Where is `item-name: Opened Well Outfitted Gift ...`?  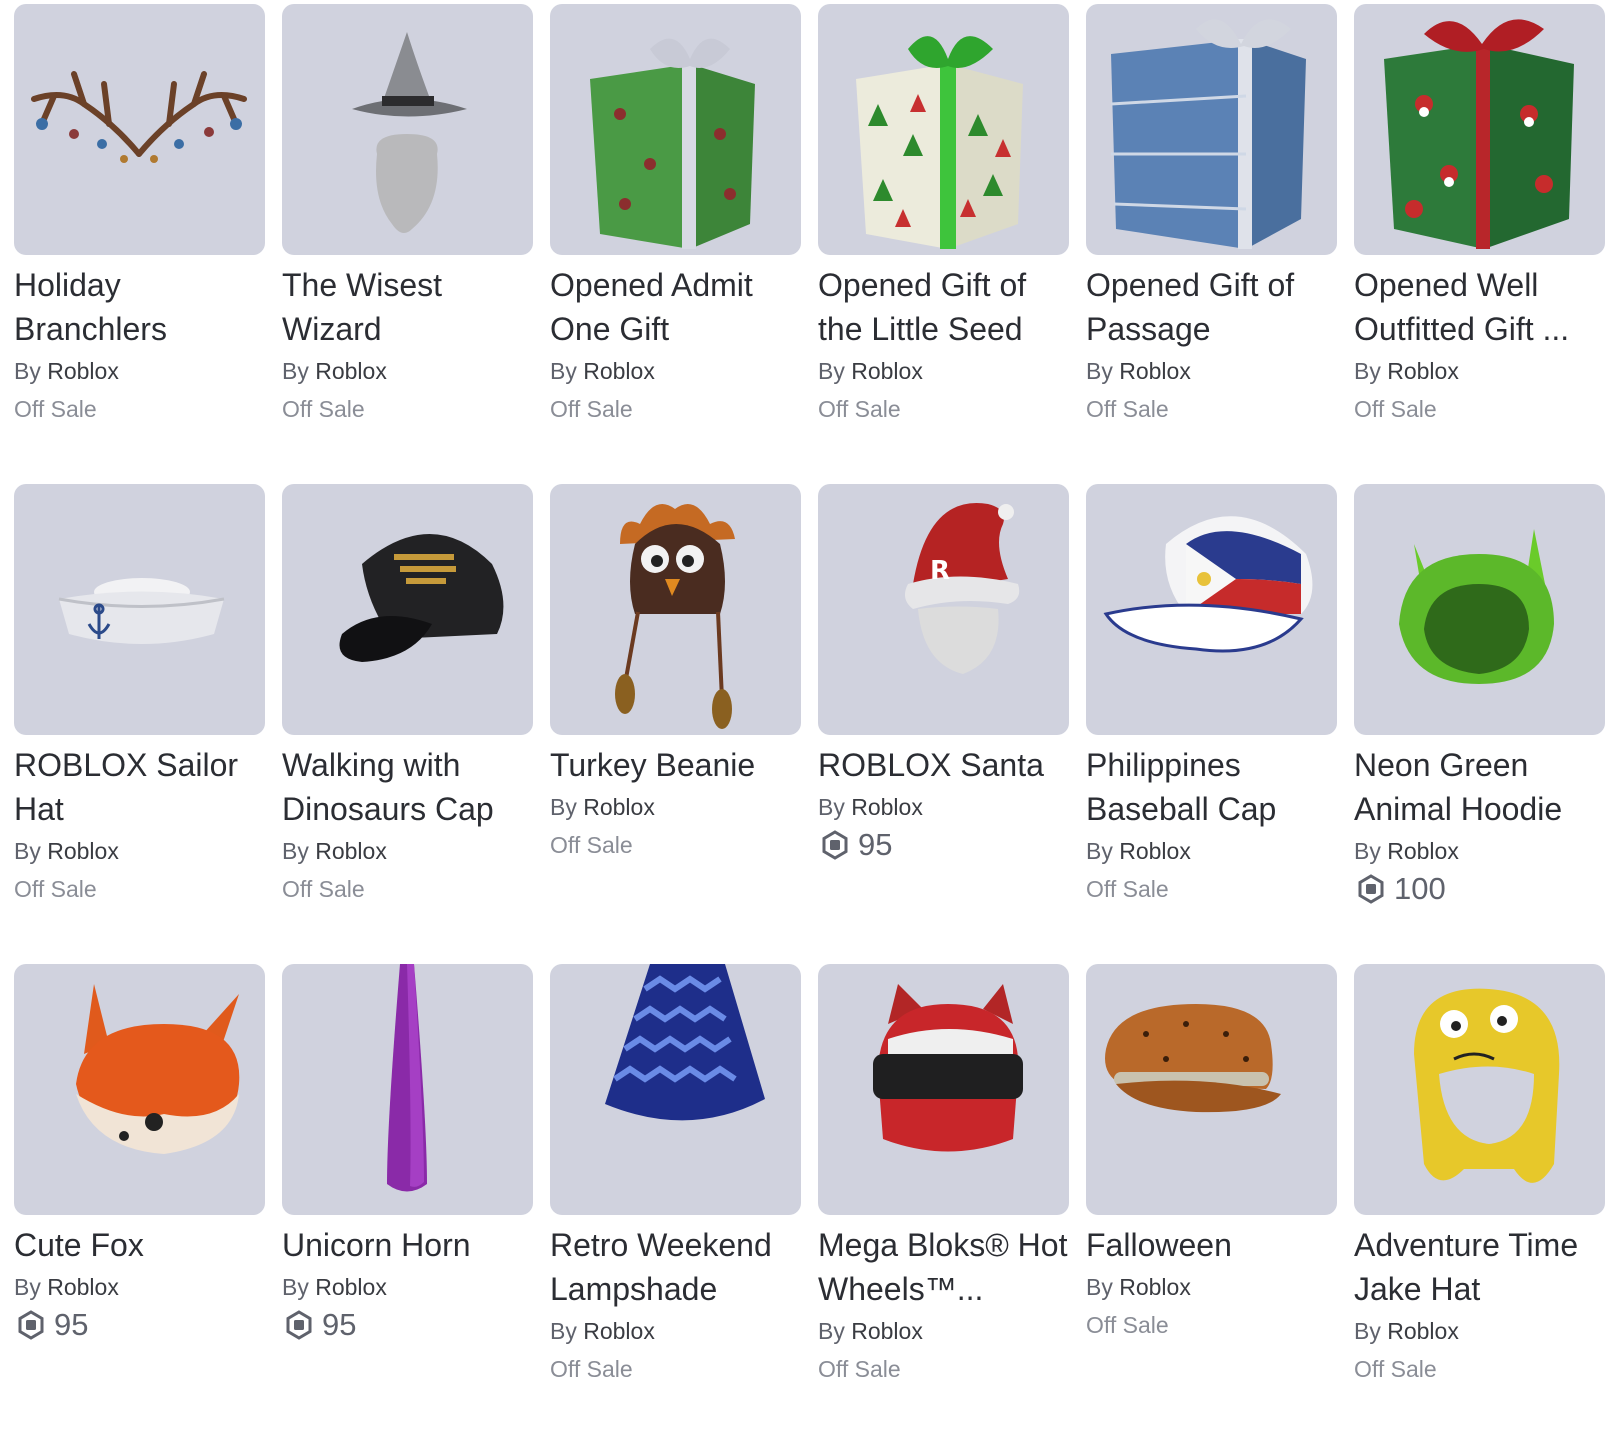 item-name: Opened Well Outfitted Gift ... is located at coordinates (1479, 307).